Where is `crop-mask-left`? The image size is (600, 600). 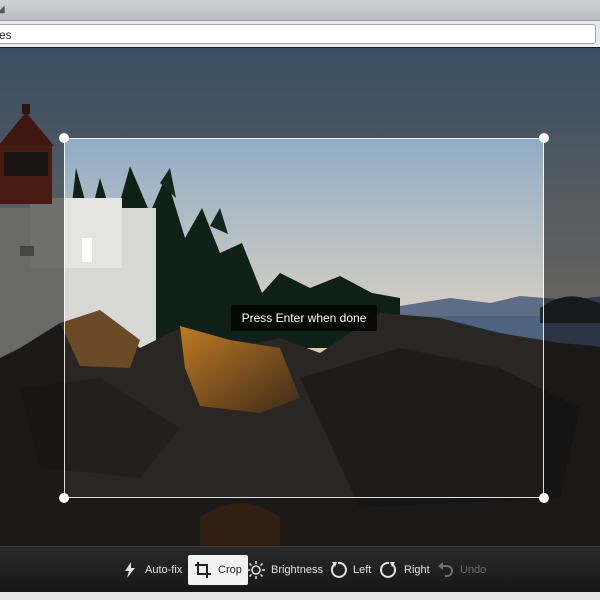
crop-mask-left is located at coordinates (32, 318).